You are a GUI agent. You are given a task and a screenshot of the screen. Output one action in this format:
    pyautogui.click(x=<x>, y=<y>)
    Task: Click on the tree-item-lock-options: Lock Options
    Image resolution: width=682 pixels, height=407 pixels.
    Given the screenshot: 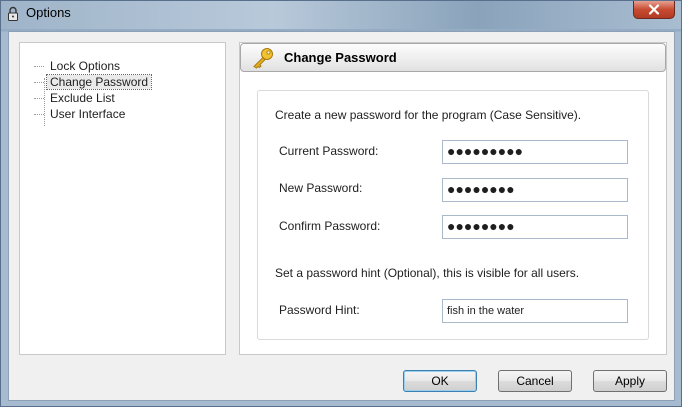 What is the action you would take?
    pyautogui.click(x=90, y=66)
    